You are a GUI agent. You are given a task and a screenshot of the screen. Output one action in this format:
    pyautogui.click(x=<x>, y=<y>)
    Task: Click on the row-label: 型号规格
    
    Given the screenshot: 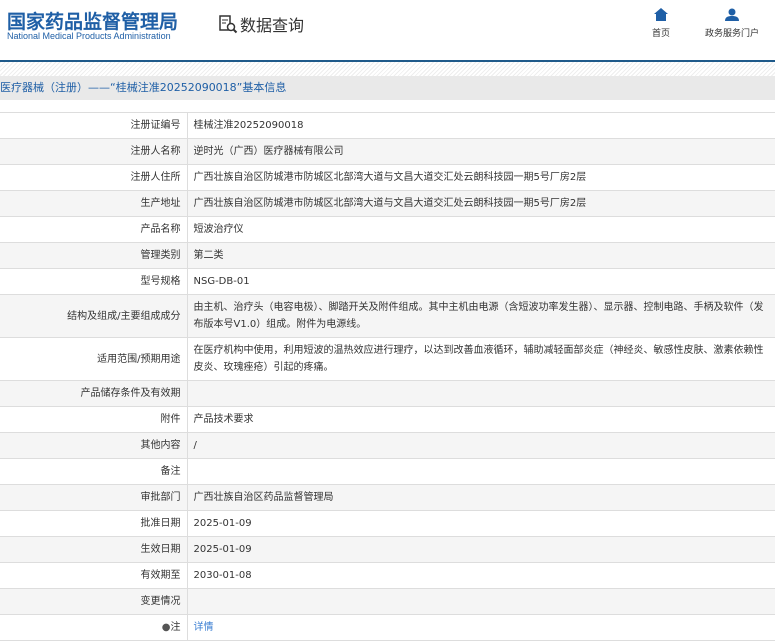 What is the action you would take?
    pyautogui.click(x=94, y=281)
    